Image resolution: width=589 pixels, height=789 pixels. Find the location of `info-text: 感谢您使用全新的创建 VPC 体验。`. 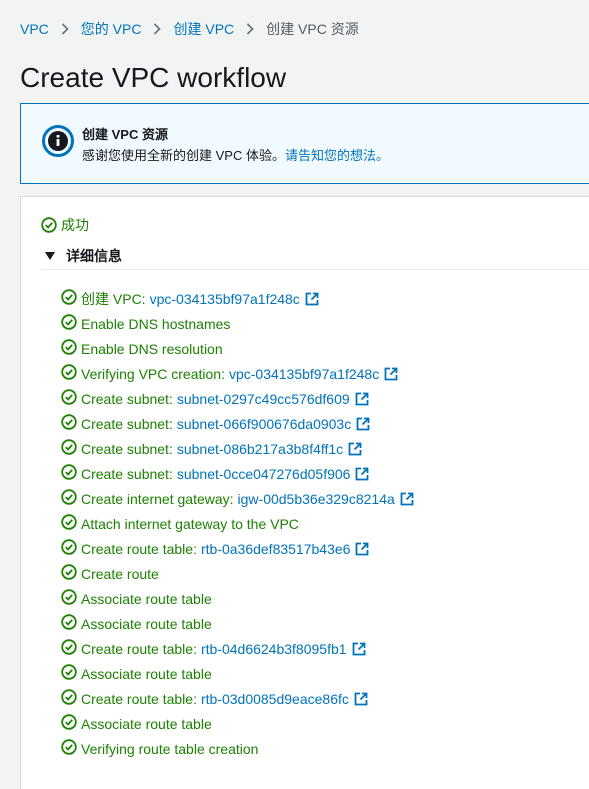

info-text: 感谢您使用全新的创建 VPC 体验。 is located at coordinates (183, 155).